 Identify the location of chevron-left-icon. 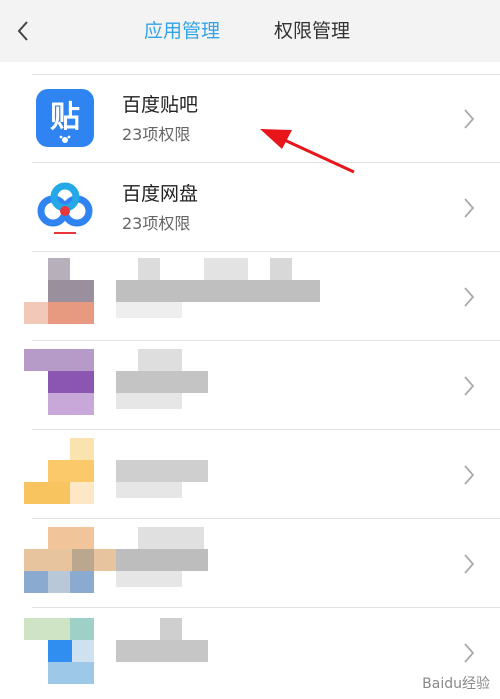
(22, 31).